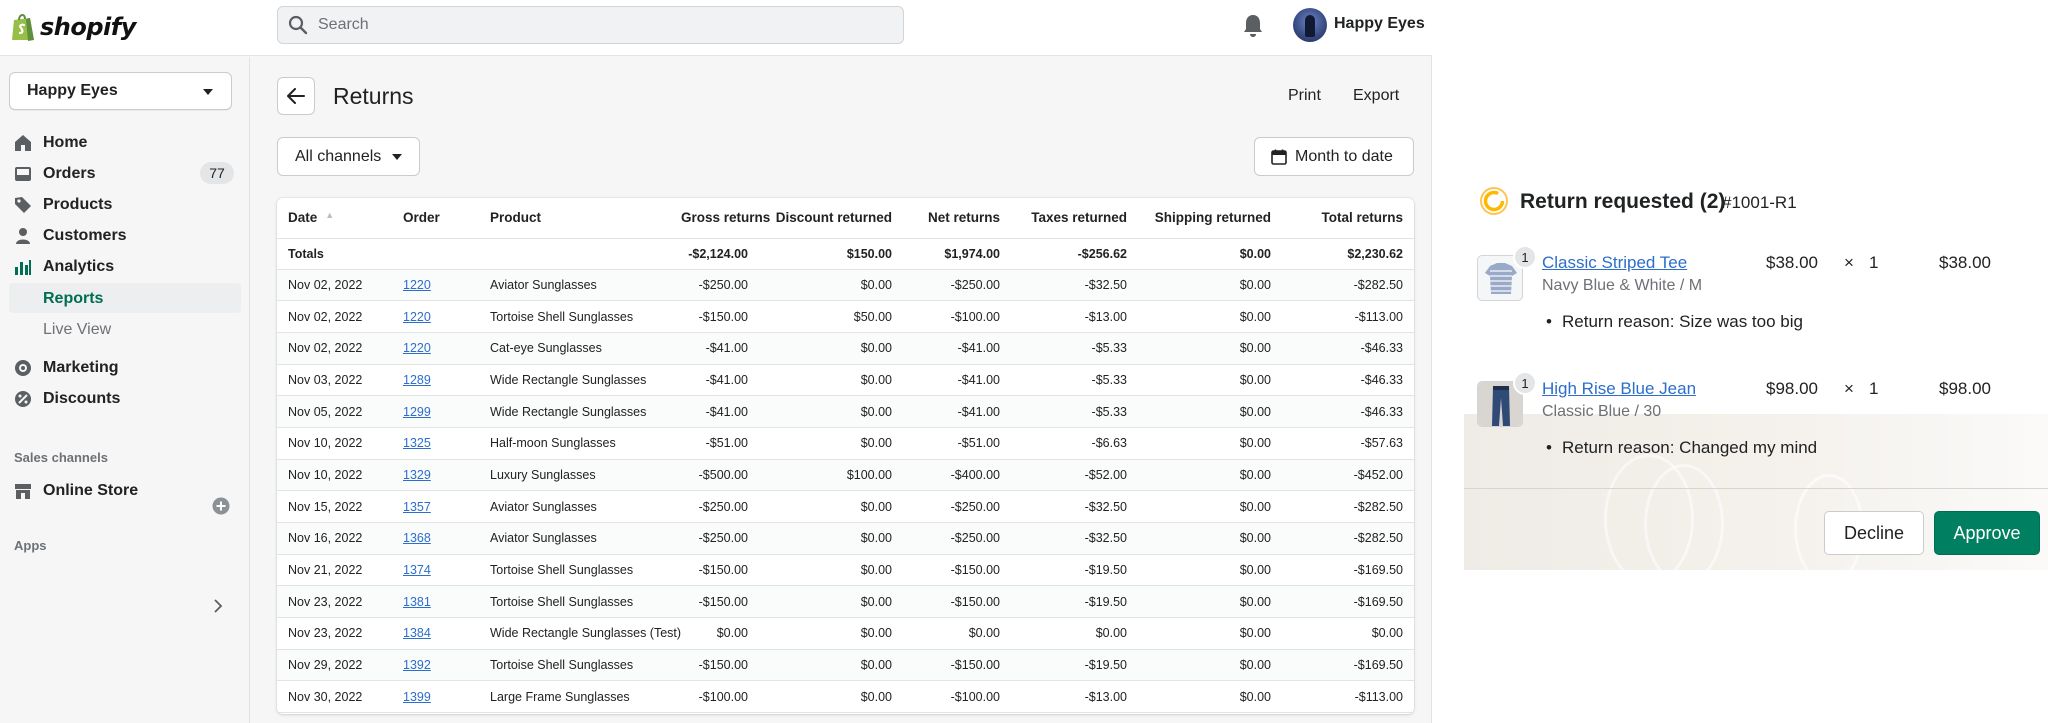 The height and width of the screenshot is (723, 2048). What do you see at coordinates (435, 411) in the screenshot?
I see `table-cell: 1299` at bounding box center [435, 411].